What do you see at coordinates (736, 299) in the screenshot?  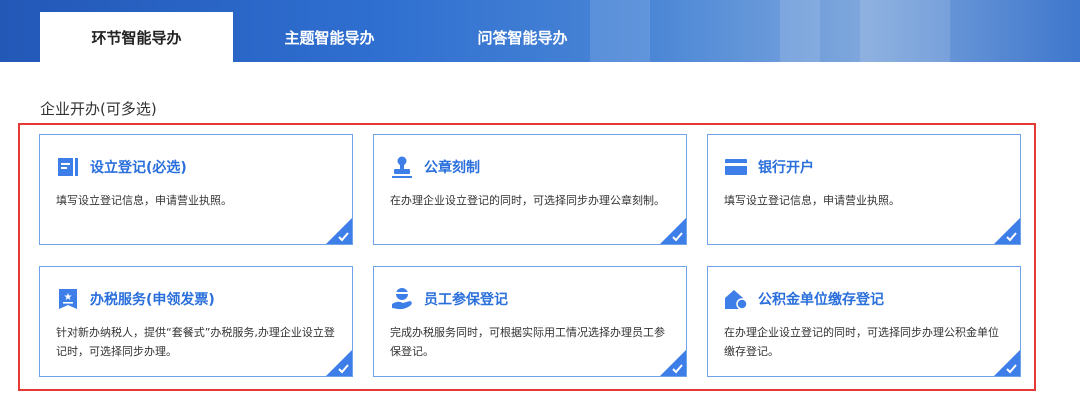 I see `housing-fund-icon` at bounding box center [736, 299].